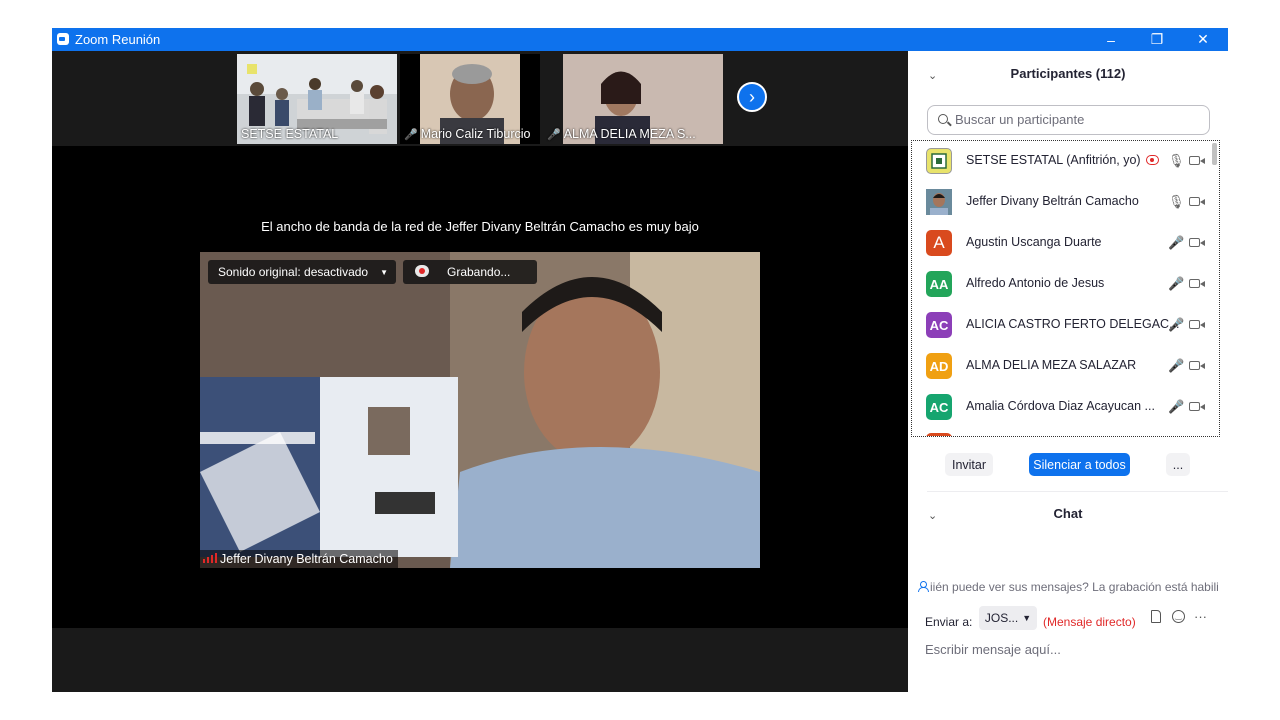  What do you see at coordinates (923, 586) in the screenshot?
I see `person-privacy-icon` at bounding box center [923, 586].